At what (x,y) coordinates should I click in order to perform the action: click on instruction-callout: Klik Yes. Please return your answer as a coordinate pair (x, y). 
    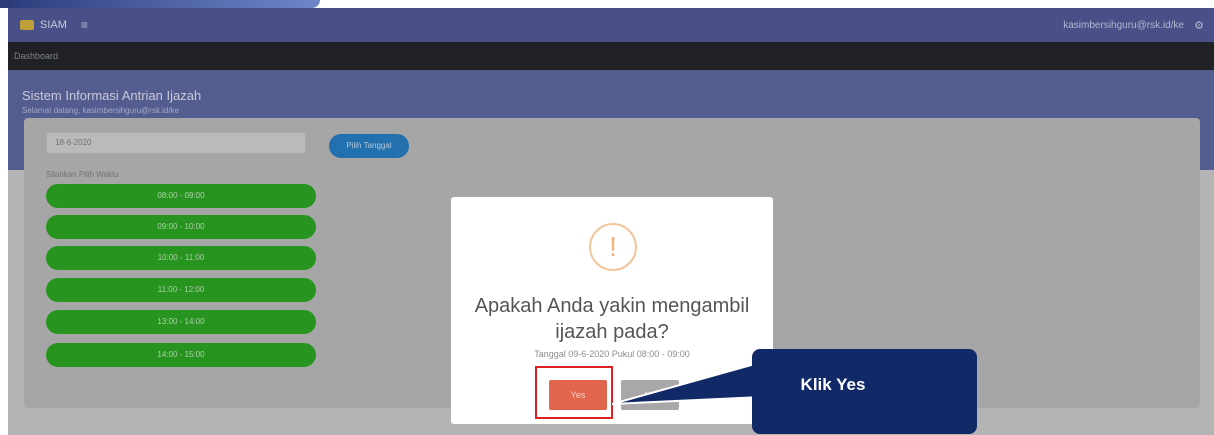
    Looking at the image, I should click on (864, 391).